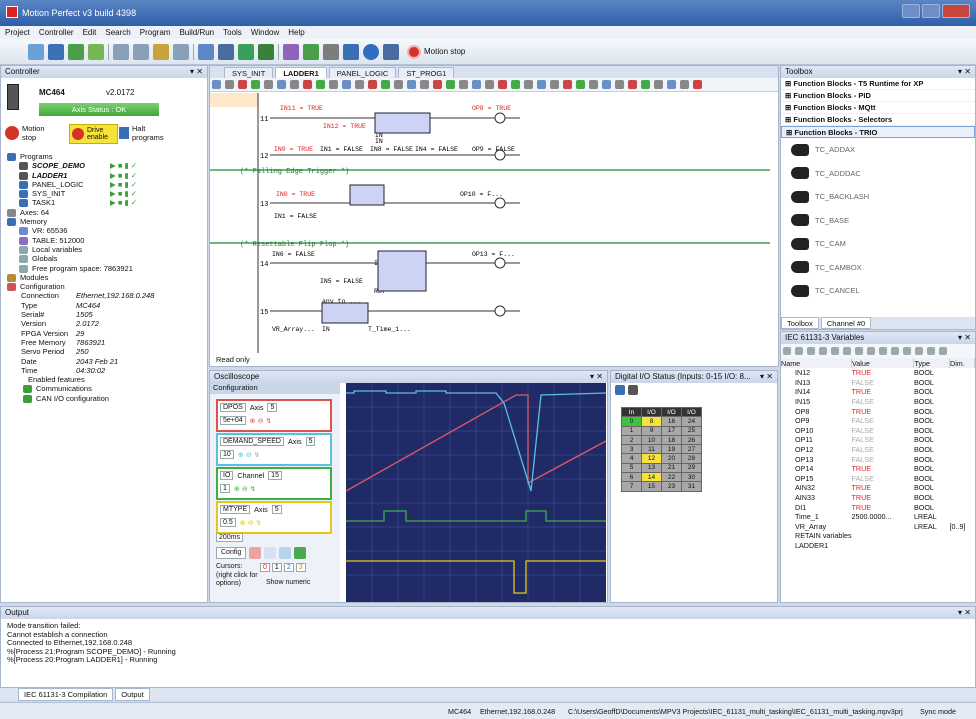  What do you see at coordinates (227, 475) in the screenshot?
I see `channel-parameter: IO` at bounding box center [227, 475].